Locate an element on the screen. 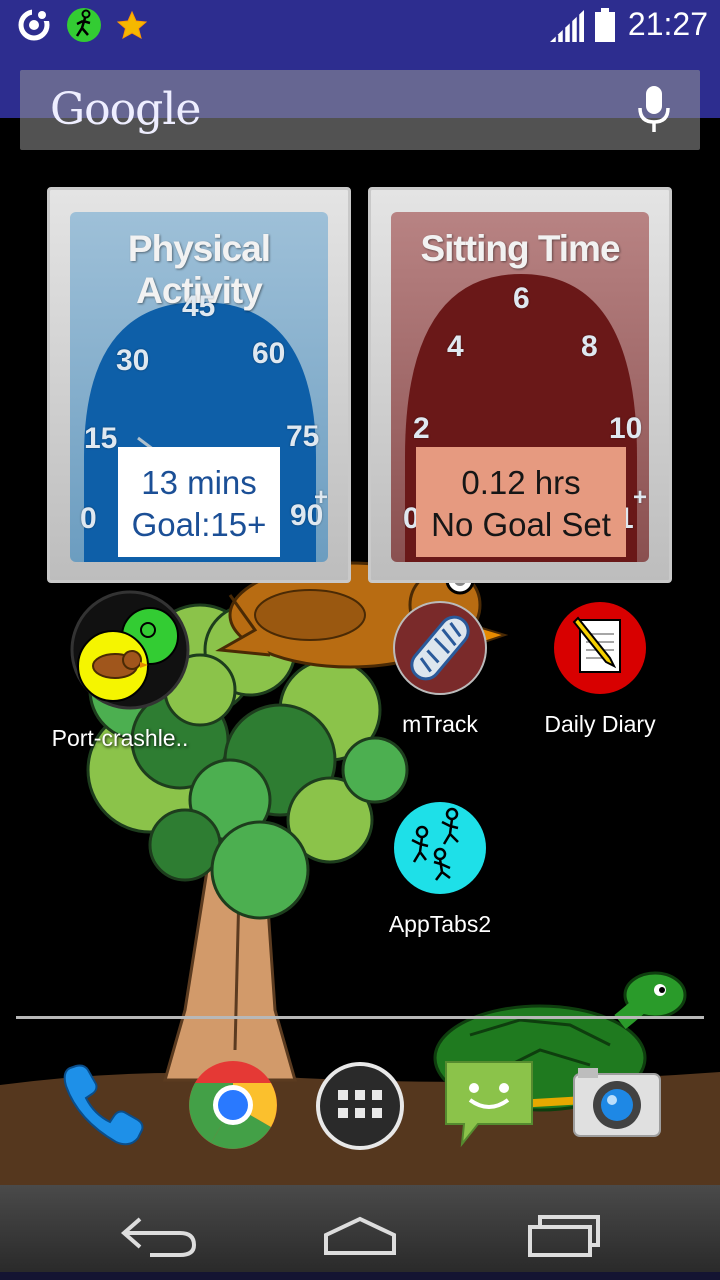 The image size is (720, 1280). notepad-pencil-icon is located at coordinates (600, 648).